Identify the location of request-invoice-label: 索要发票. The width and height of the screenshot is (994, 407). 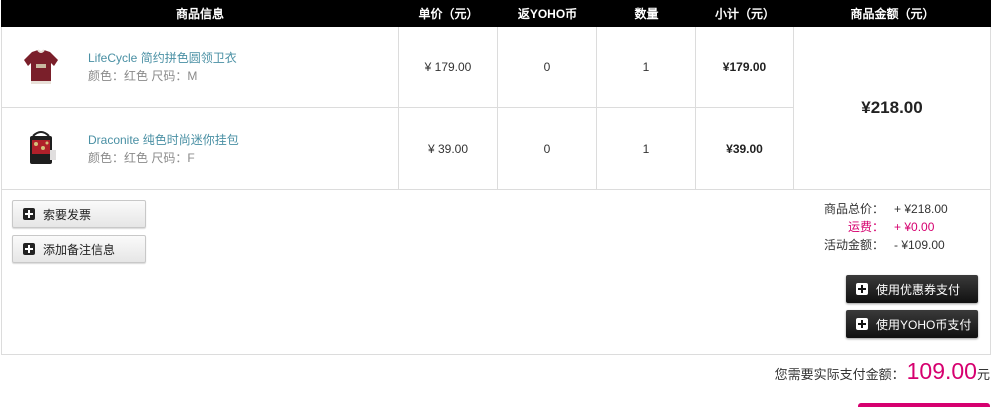
(67, 214).